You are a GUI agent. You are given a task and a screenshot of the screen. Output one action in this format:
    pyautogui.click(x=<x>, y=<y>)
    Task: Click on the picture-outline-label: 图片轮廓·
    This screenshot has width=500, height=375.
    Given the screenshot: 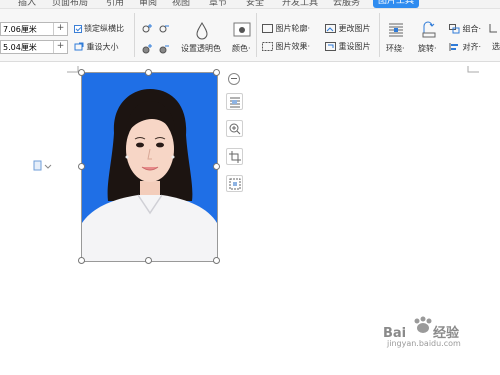 What is the action you would take?
    pyautogui.click(x=293, y=28)
    